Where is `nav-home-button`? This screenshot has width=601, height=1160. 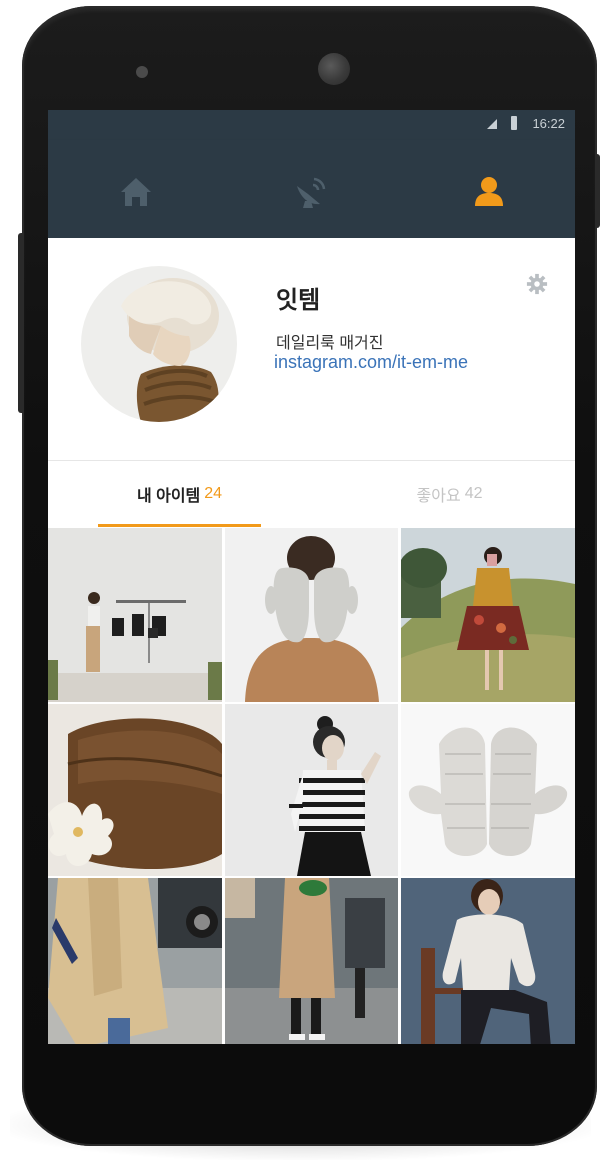 nav-home-button is located at coordinates (136, 192).